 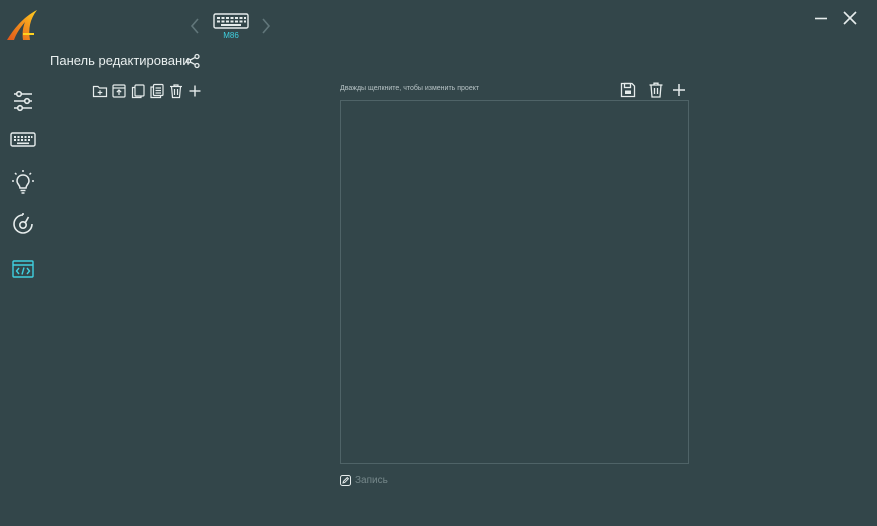 What do you see at coordinates (266, 26) in the screenshot?
I see `next-device-button` at bounding box center [266, 26].